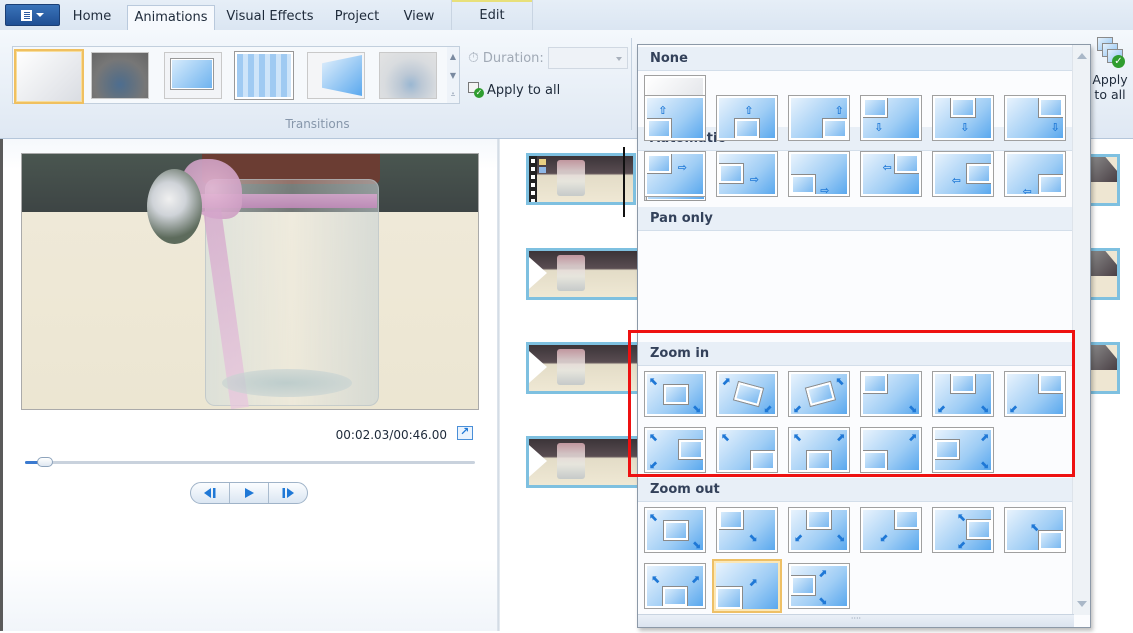 The image size is (1133, 633). I want to click on arrow-down-icon: ⇩, so click(965, 127).